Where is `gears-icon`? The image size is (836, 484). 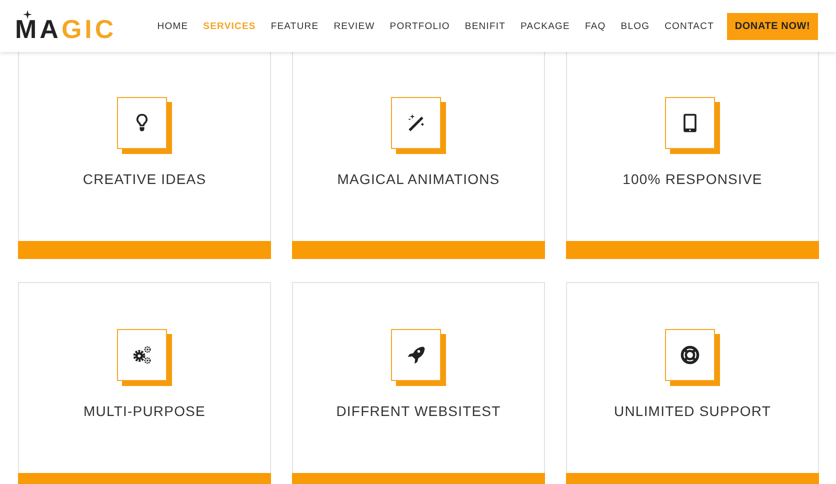 gears-icon is located at coordinates (142, 355).